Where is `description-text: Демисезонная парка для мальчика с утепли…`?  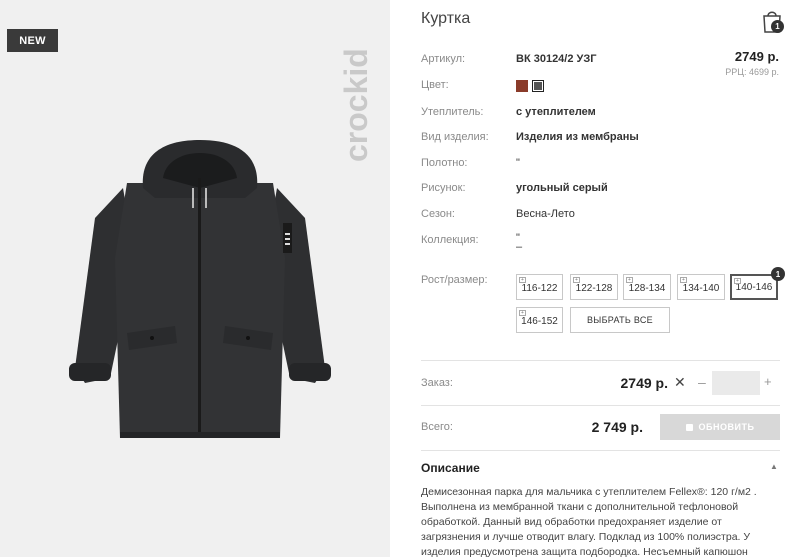 description-text: Демисезонная парка для мальчика с утепли… is located at coordinates (589, 521).